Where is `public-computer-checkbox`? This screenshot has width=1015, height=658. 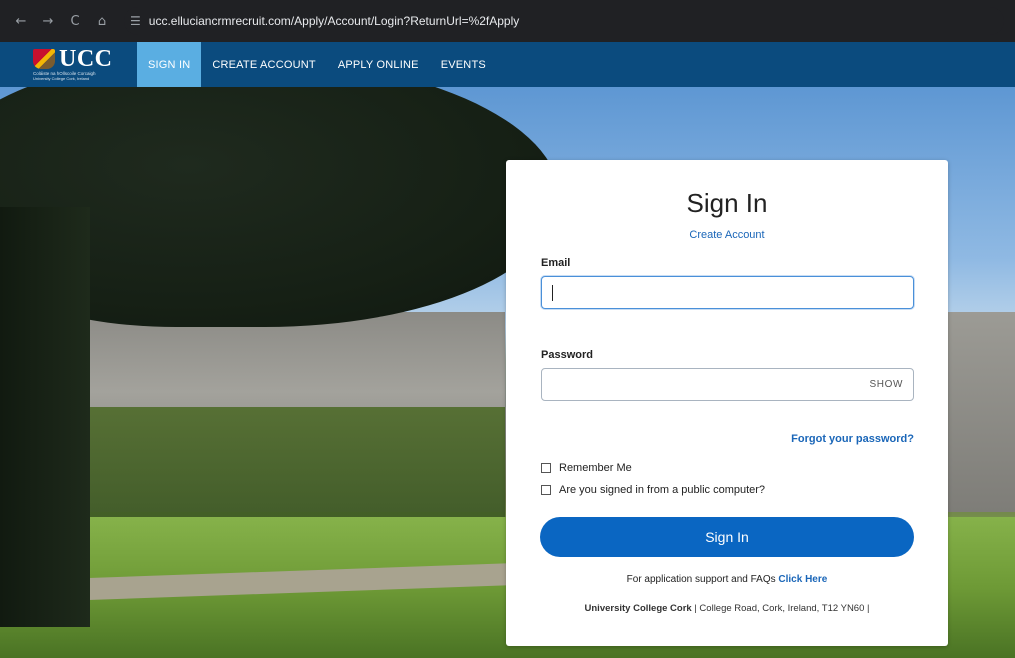
public-computer-checkbox is located at coordinates (546, 490).